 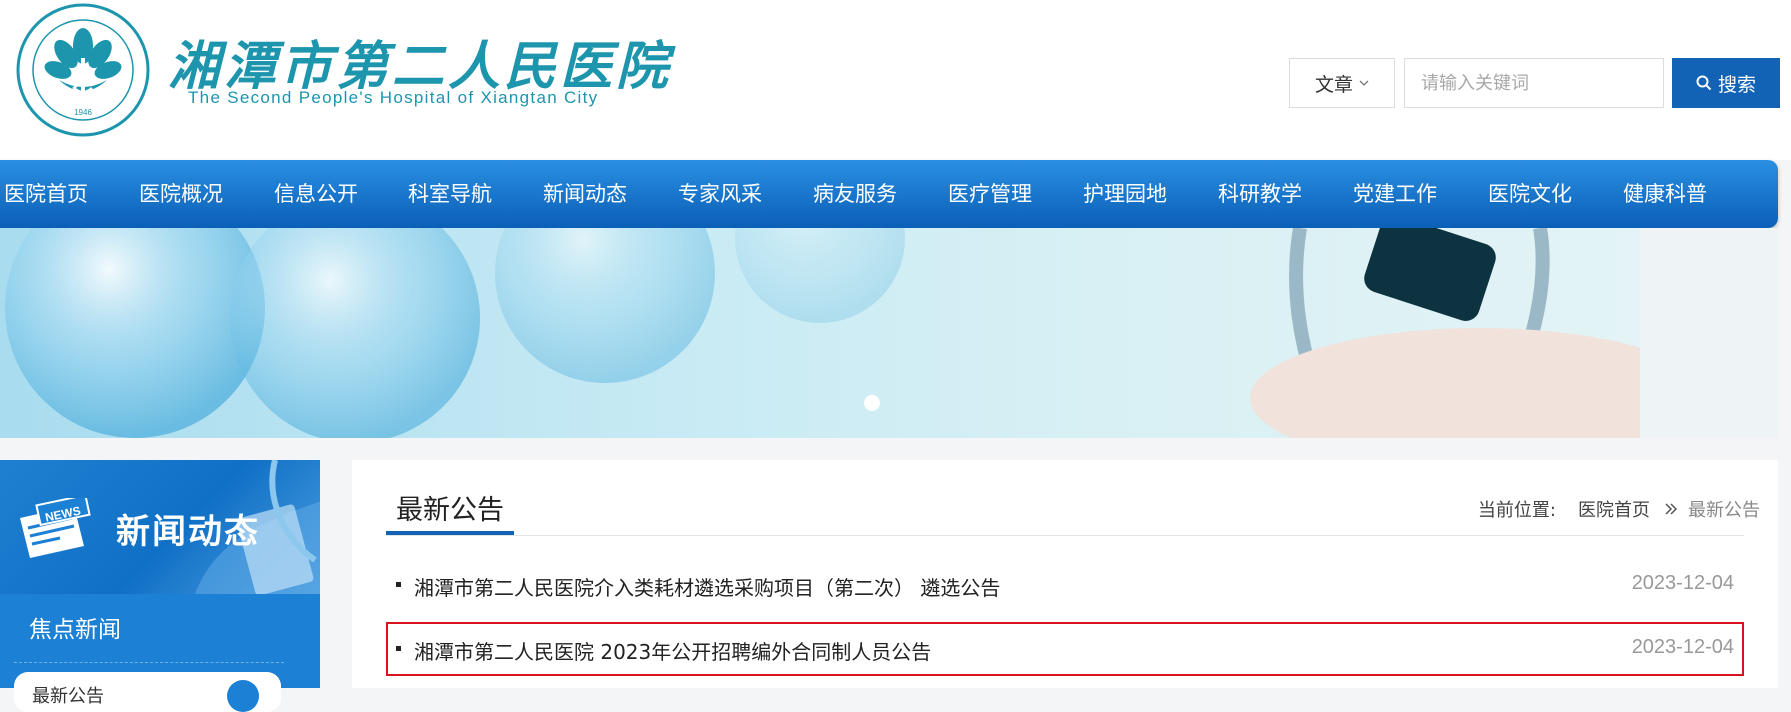 I want to click on double-chevron-right-icon, so click(x=1671, y=509).